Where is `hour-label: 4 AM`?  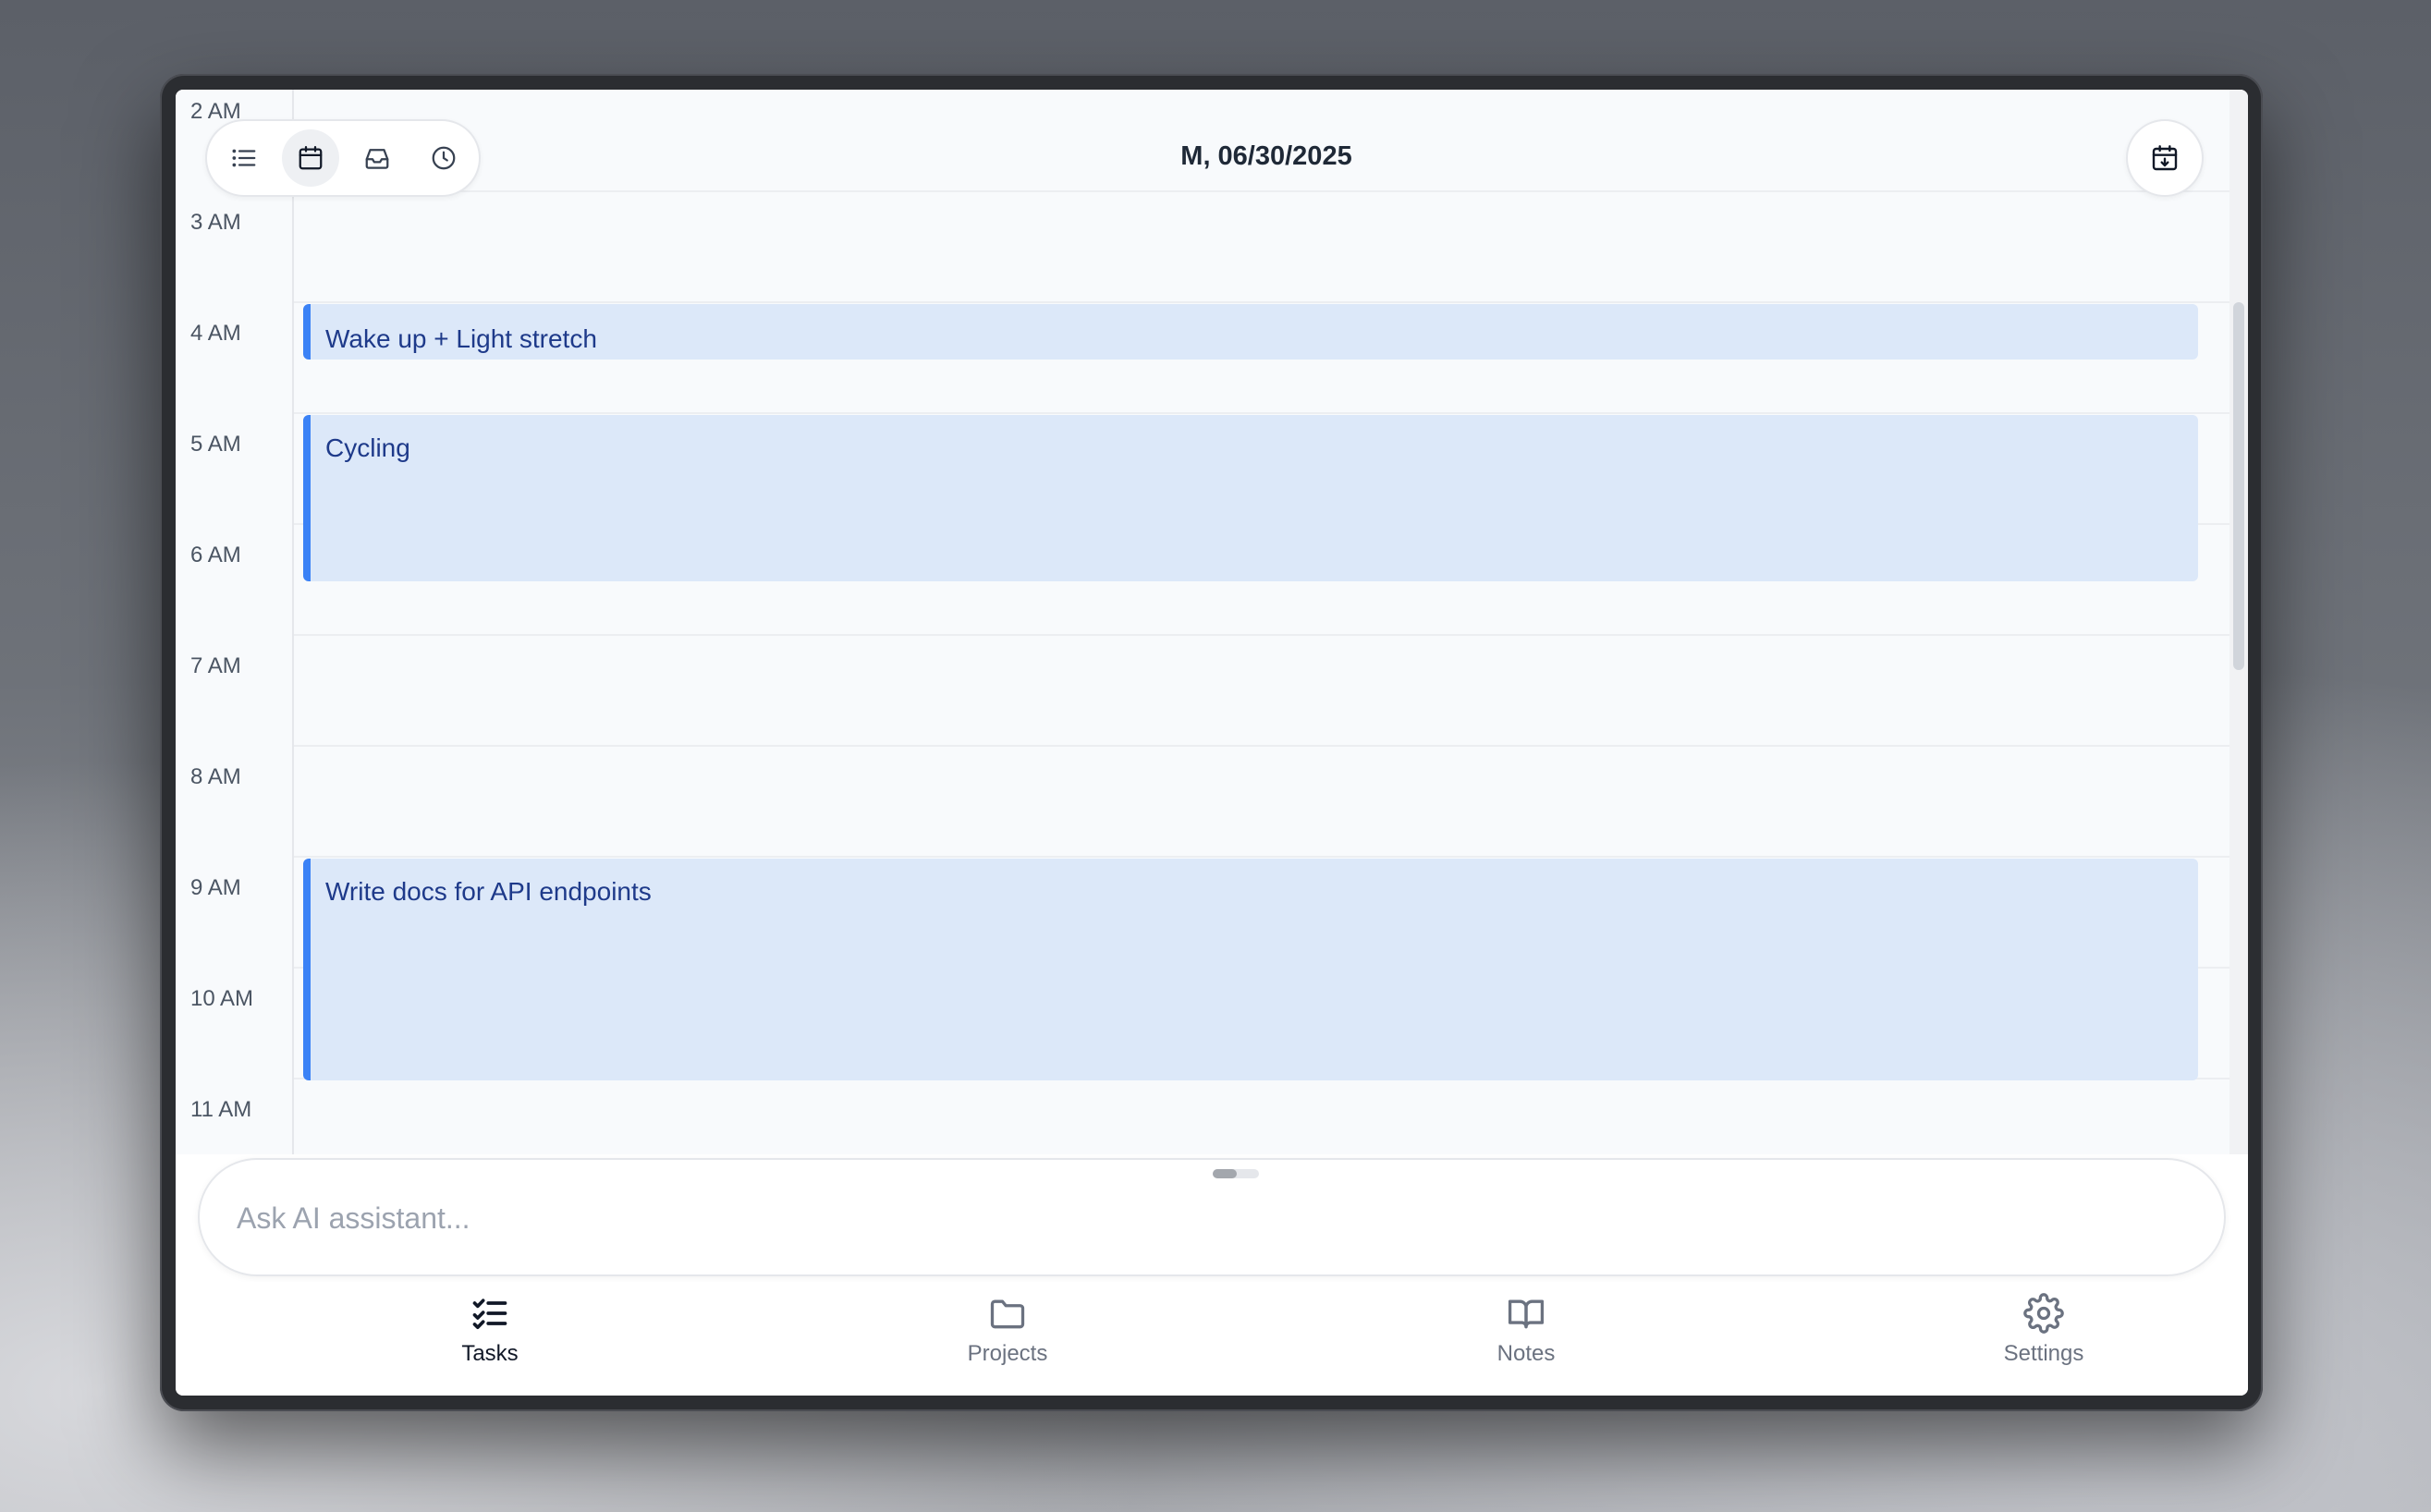
hour-label: 4 AM is located at coordinates (215, 333).